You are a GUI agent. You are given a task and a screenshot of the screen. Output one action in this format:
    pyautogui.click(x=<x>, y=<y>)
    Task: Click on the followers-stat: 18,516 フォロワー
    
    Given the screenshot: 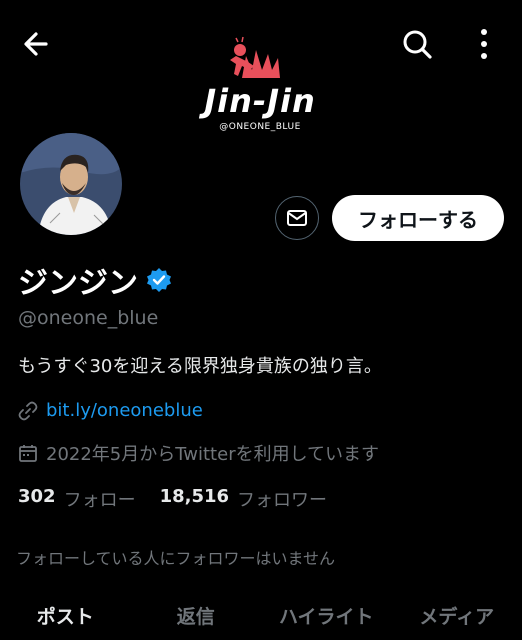 What is the action you would take?
    pyautogui.click(x=243, y=499)
    